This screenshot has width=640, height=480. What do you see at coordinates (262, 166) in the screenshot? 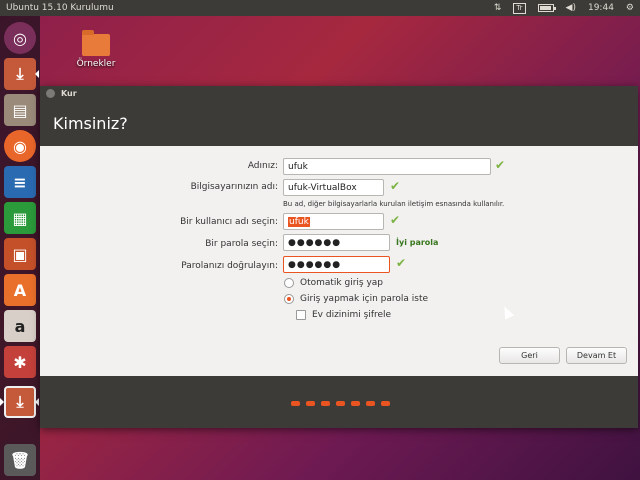
I see `name-label: Adınız:` at bounding box center [262, 166].